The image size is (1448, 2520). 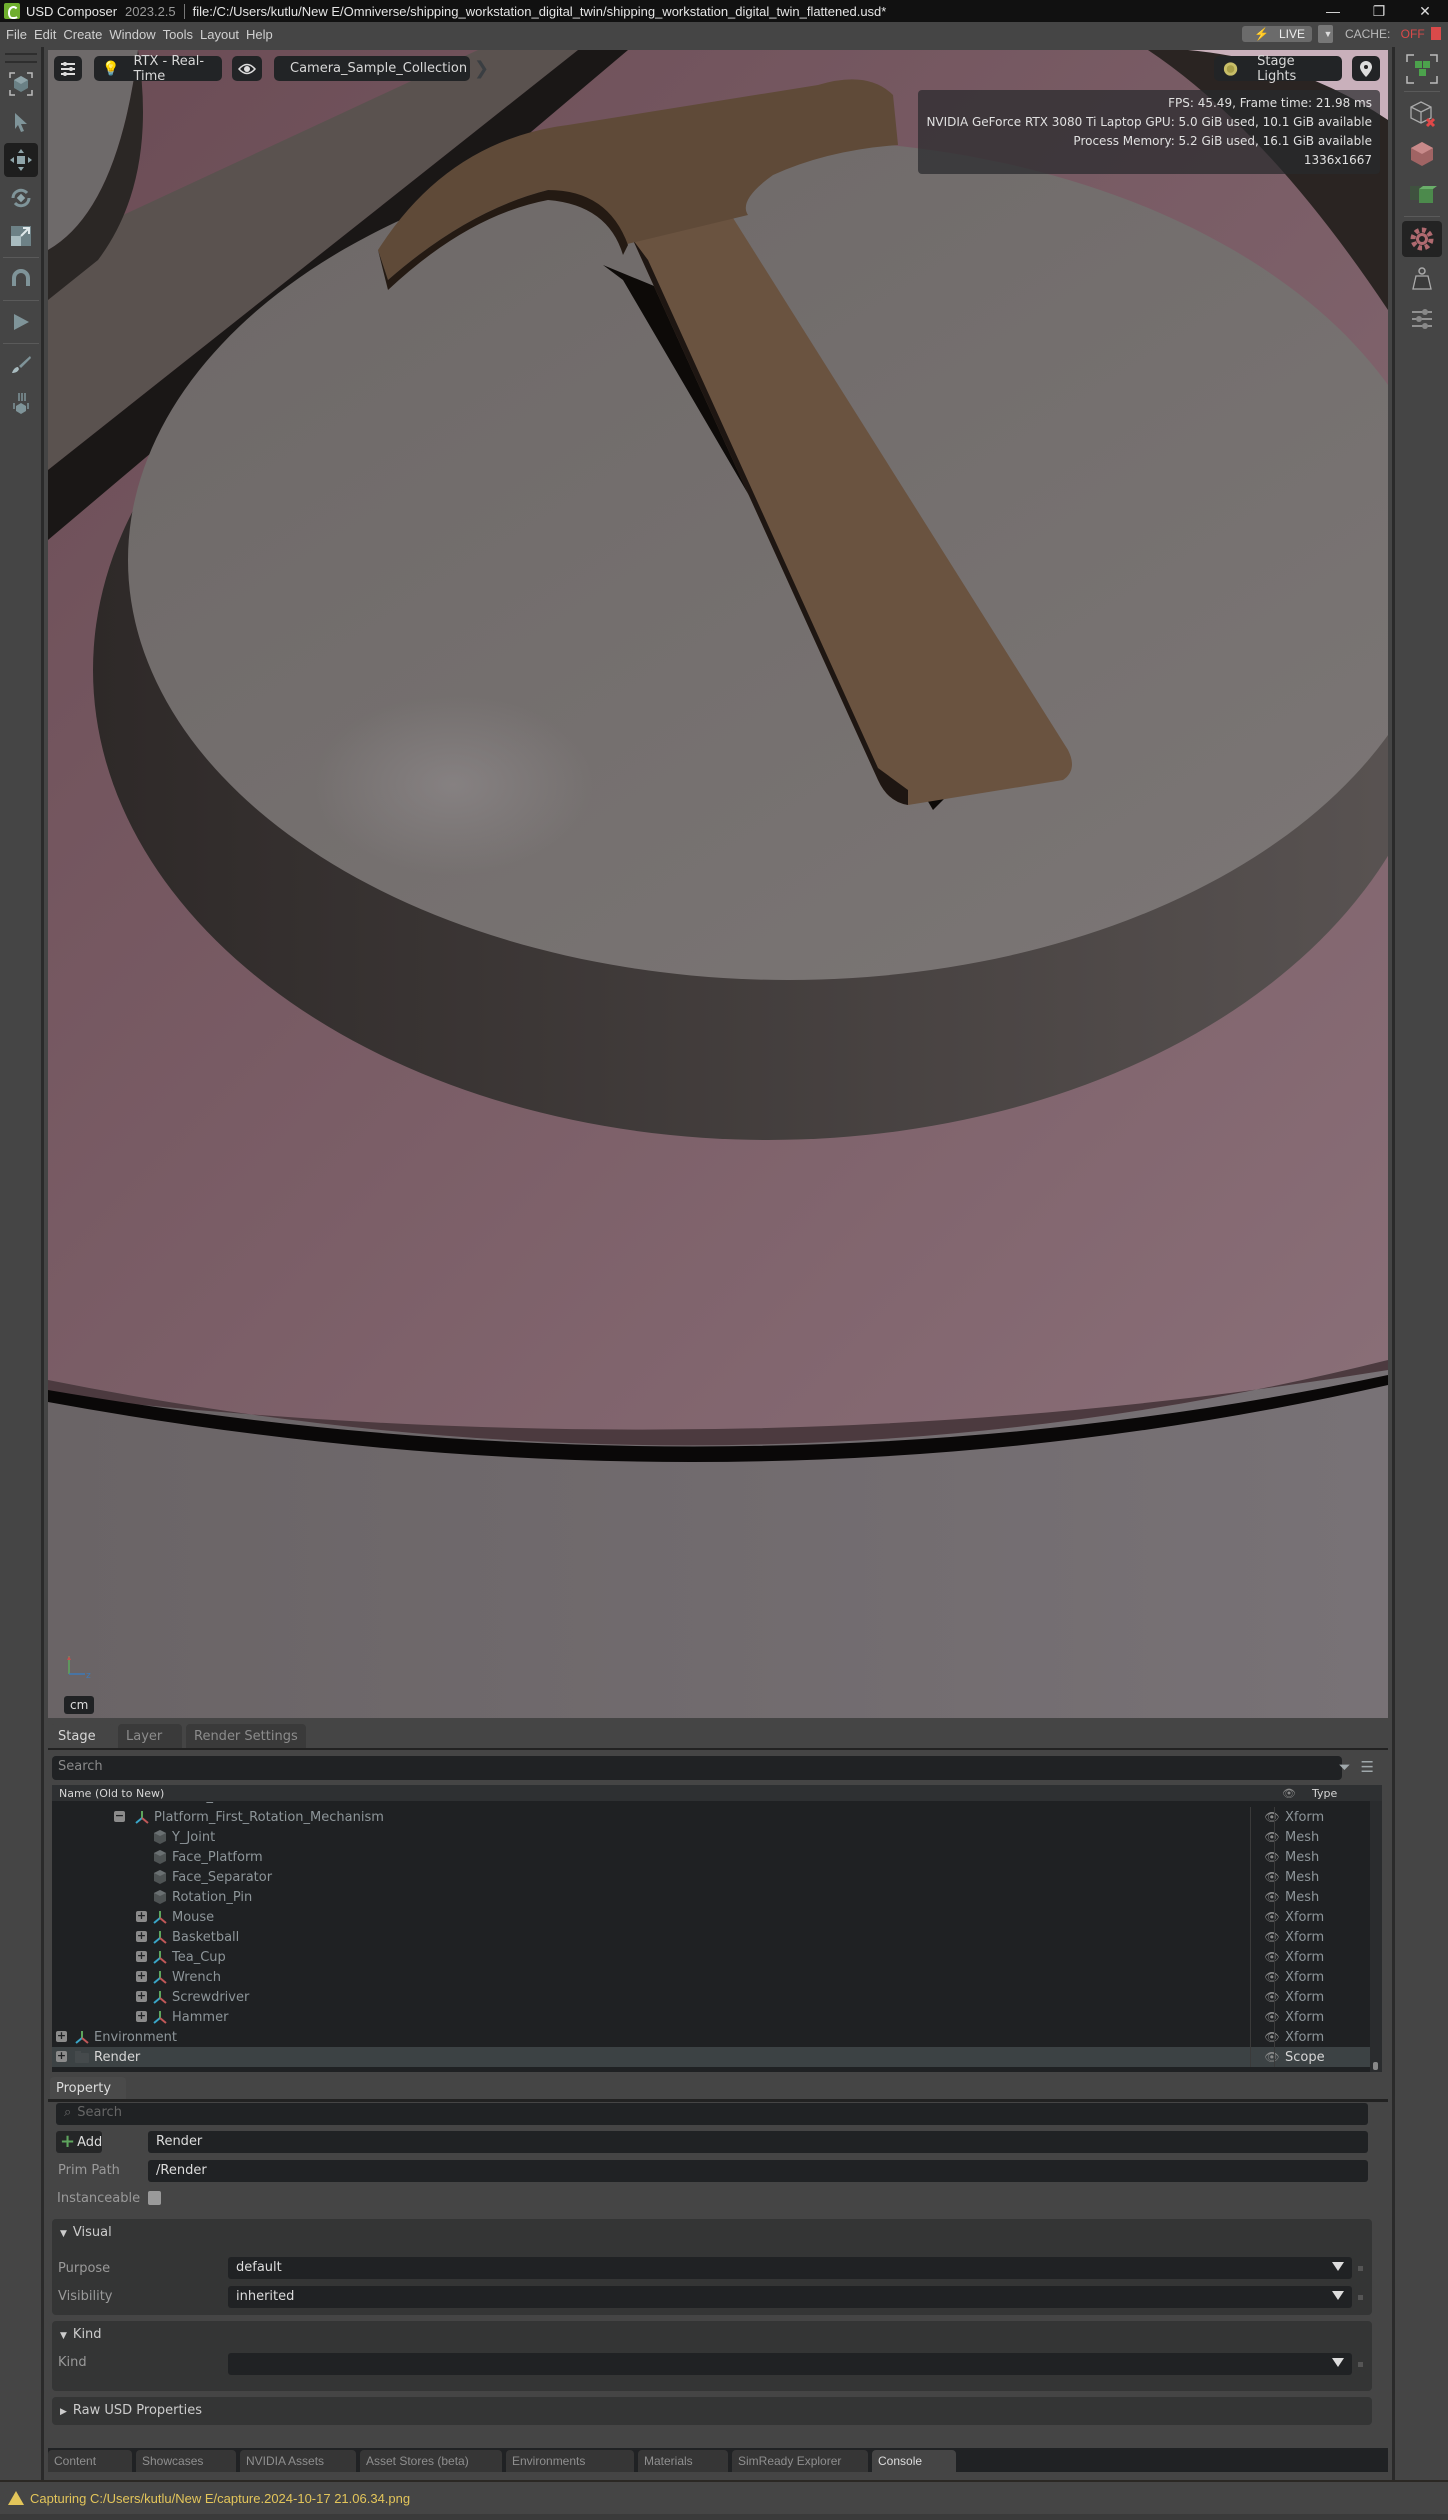 What do you see at coordinates (246, 1736) in the screenshot?
I see `tab-render-settings: Render Settings` at bounding box center [246, 1736].